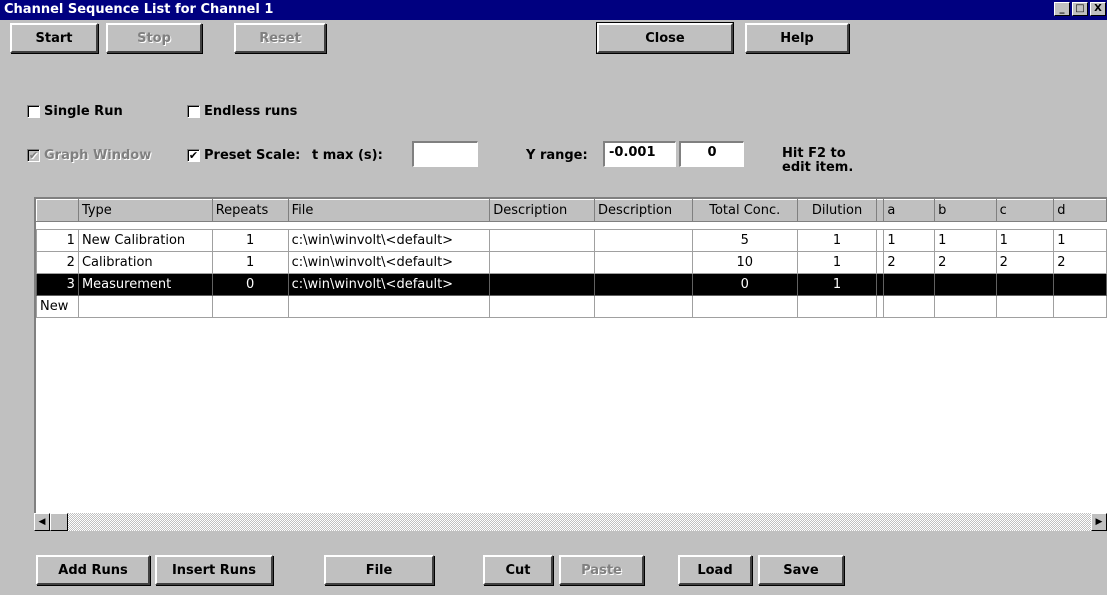  Describe the element at coordinates (837, 306) in the screenshot. I see `cell-dilution` at that location.